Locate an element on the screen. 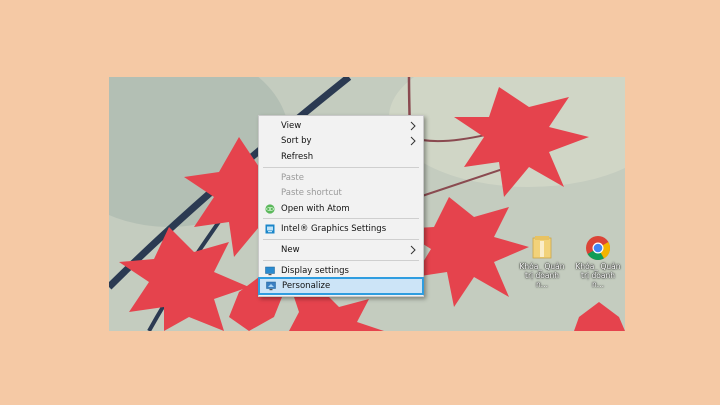 The image size is (720, 405). menu-item-label: Refresh is located at coordinates (297, 157).